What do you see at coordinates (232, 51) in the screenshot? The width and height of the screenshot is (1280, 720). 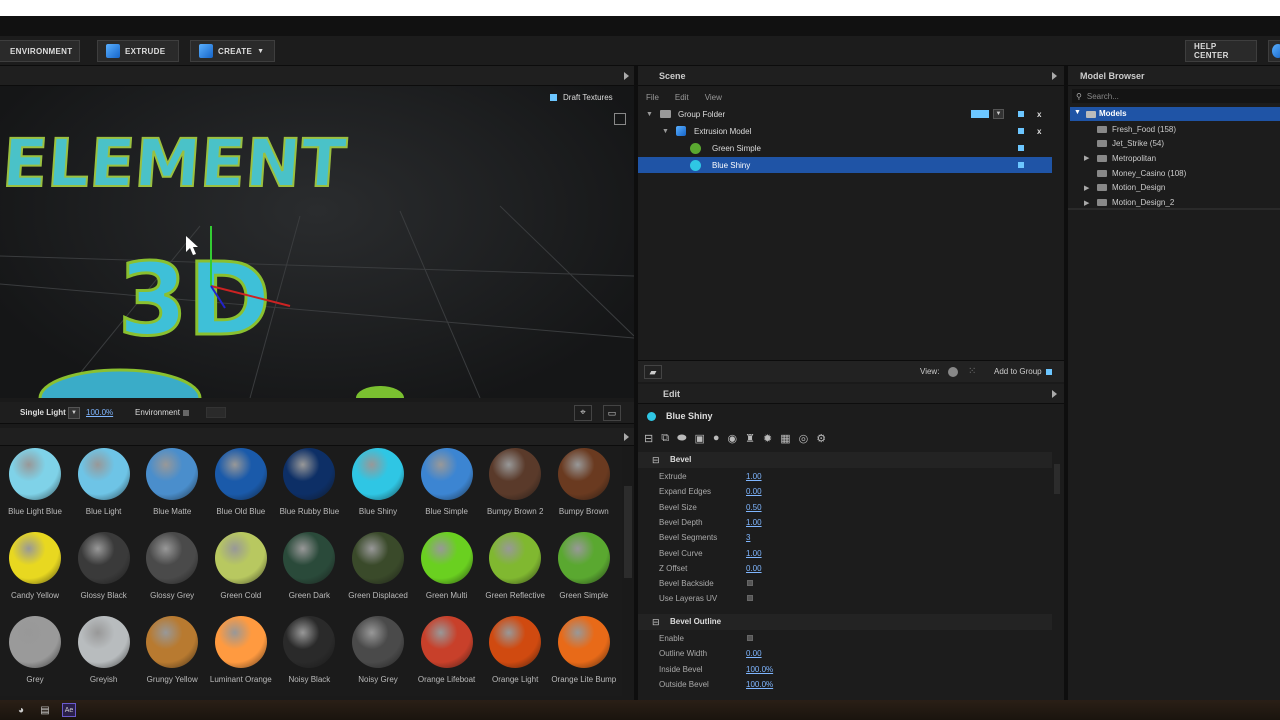 I see `create-button: CREATE ▼` at bounding box center [232, 51].